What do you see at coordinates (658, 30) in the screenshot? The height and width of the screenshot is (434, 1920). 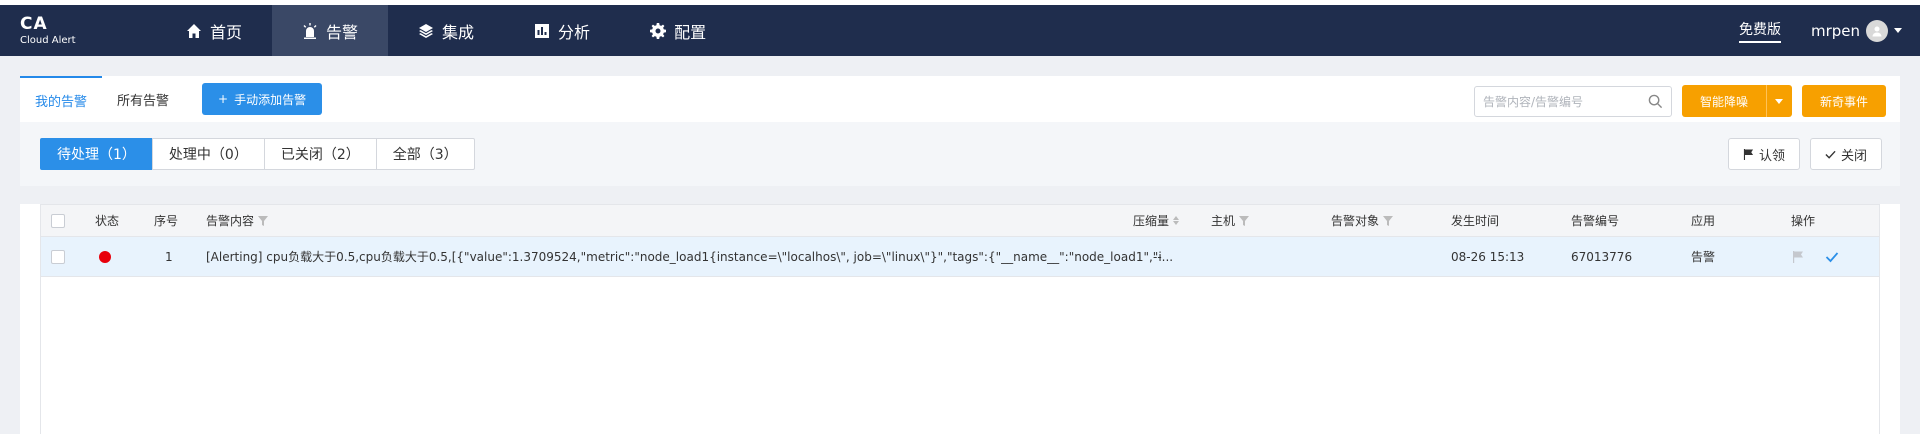 I see `gear-icon` at bounding box center [658, 30].